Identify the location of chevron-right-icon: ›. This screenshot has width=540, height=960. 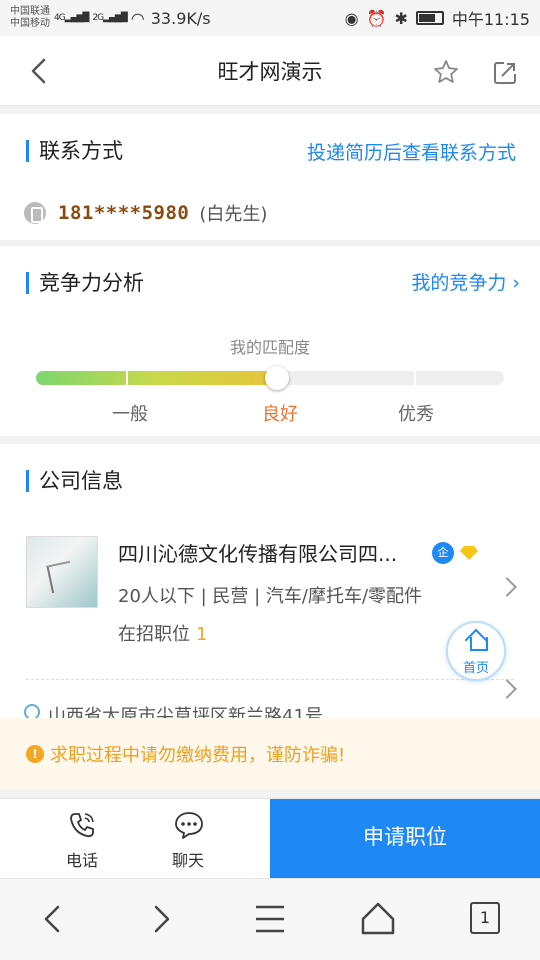
(516, 283).